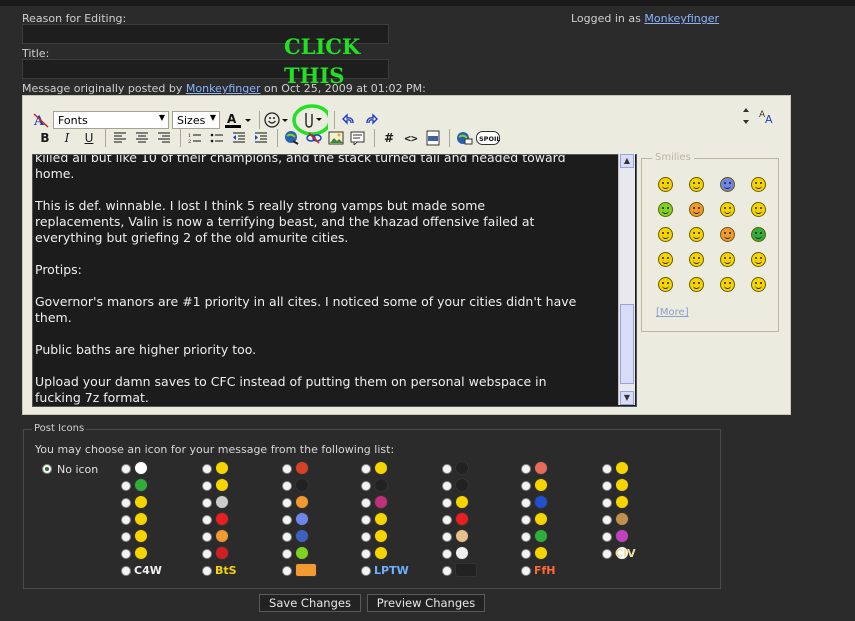  What do you see at coordinates (120, 138) in the screenshot?
I see `align-left-icon` at bounding box center [120, 138].